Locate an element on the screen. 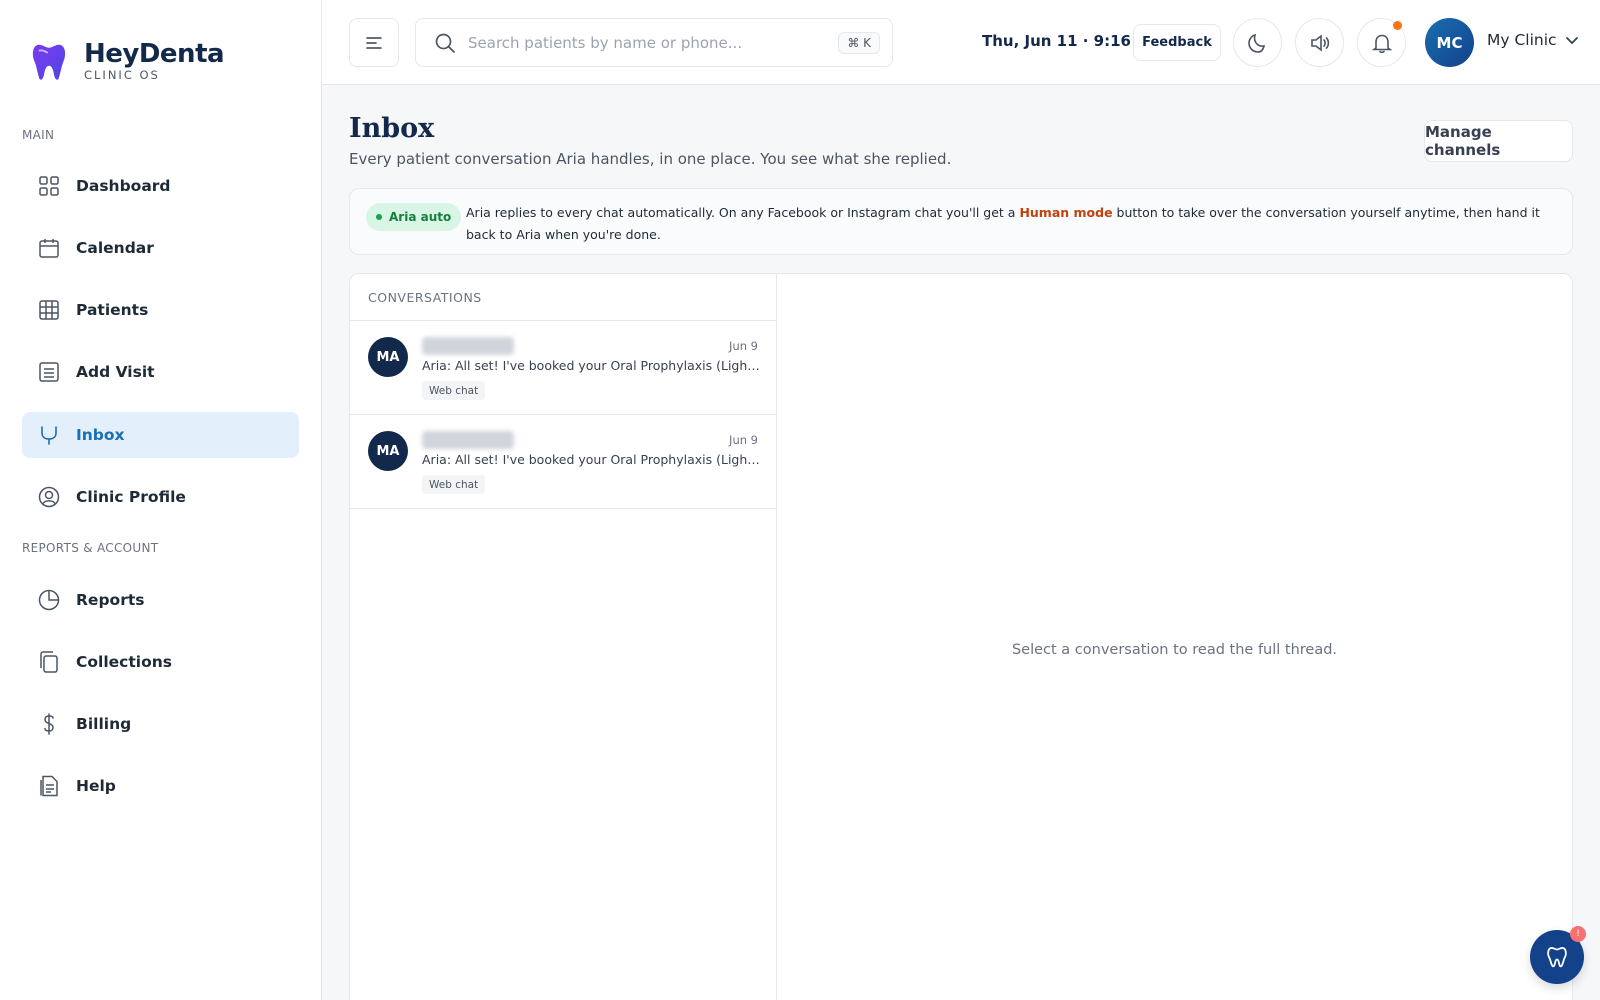 The width and height of the screenshot is (1600, 1000). tooth-logo-icon is located at coordinates (49, 62).